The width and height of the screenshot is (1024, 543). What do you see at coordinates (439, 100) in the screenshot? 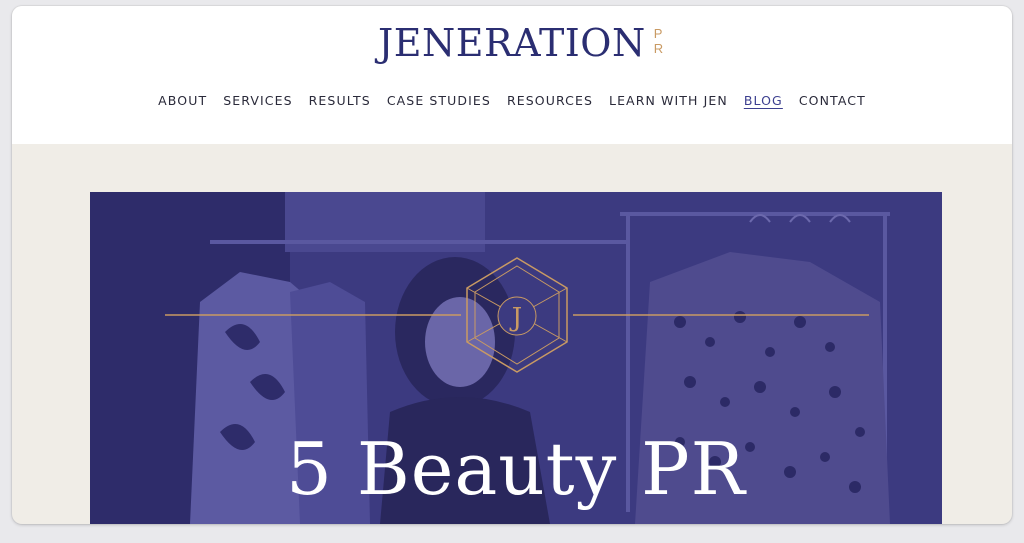
I see `nav-case-studies: CASE STUDIES` at bounding box center [439, 100].